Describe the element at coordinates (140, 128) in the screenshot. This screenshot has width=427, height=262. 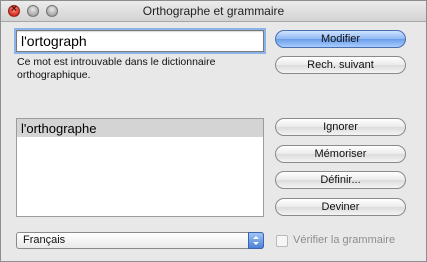
I see `suggestion-item: l'orthographe` at that location.